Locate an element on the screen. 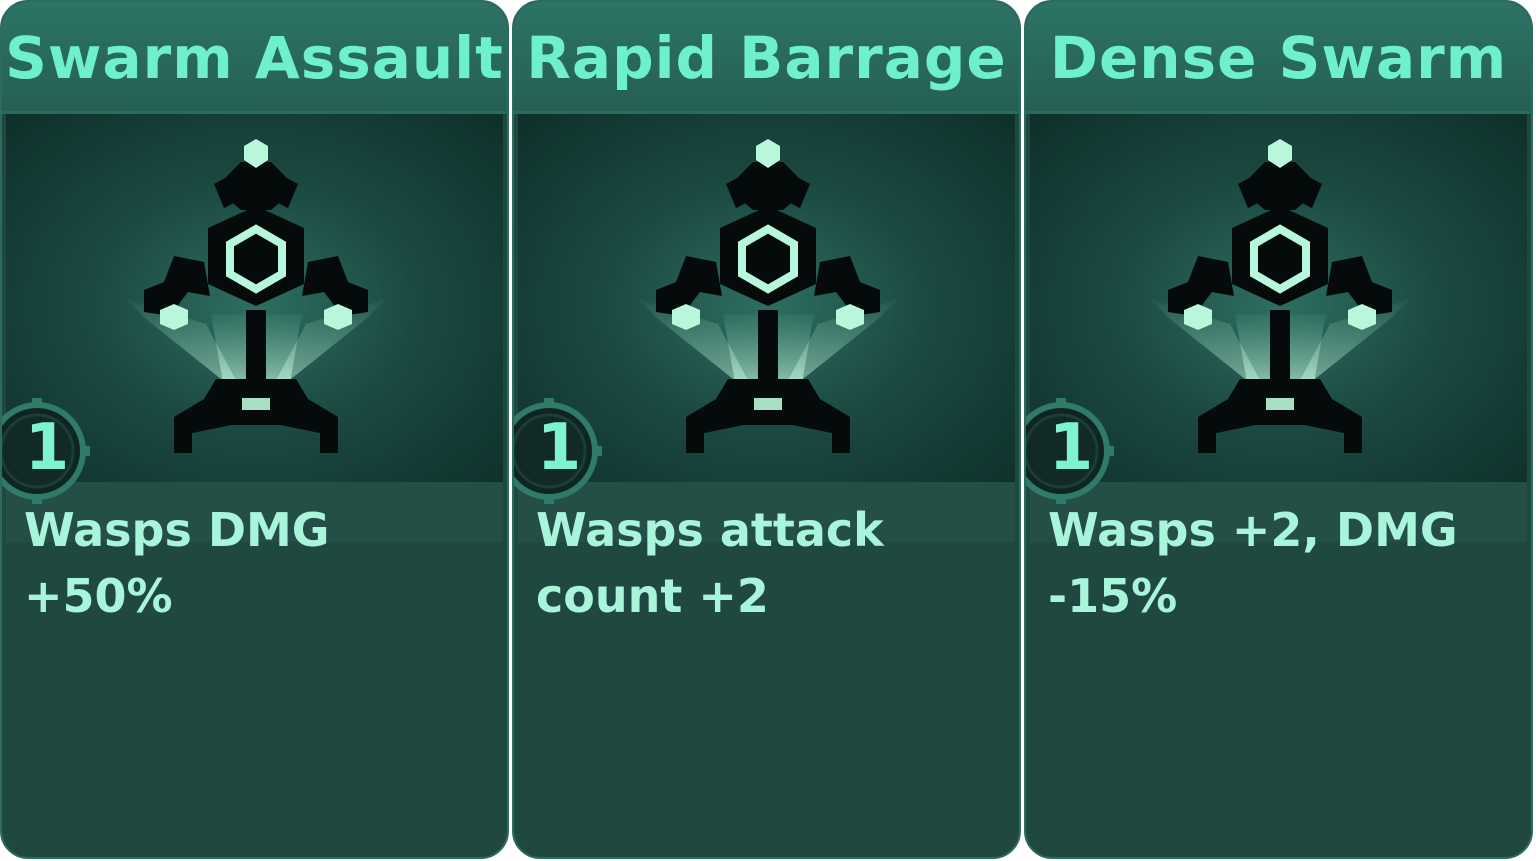 Image resolution: width=1536 pixels, height=861 pixels. card-title: Rapid Barrage is located at coordinates (766, 58).